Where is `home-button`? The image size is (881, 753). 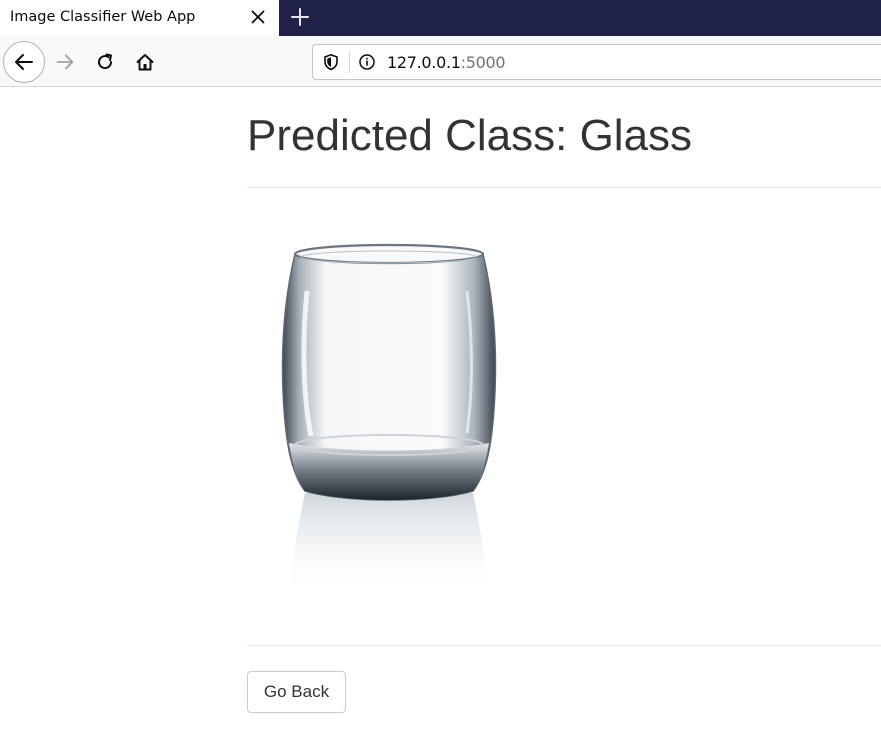 home-button is located at coordinates (145, 62).